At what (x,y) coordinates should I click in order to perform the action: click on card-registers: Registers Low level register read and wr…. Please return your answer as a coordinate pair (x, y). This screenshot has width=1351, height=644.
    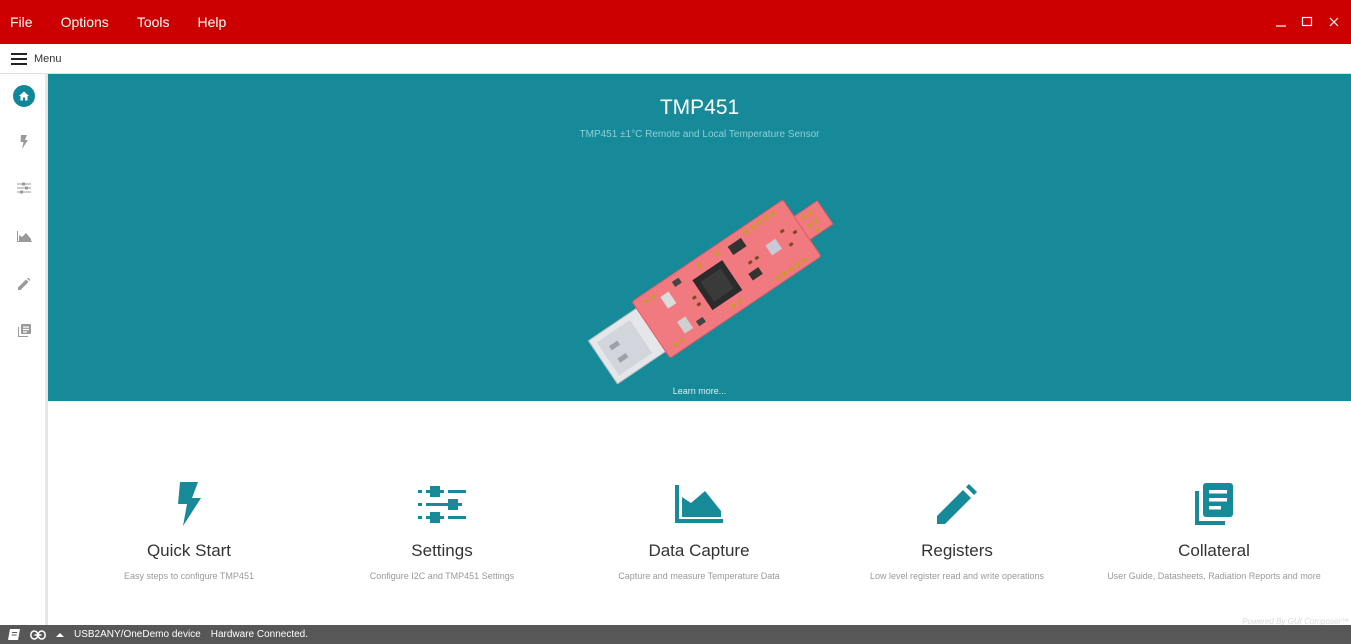
    Looking at the image, I should click on (957, 534).